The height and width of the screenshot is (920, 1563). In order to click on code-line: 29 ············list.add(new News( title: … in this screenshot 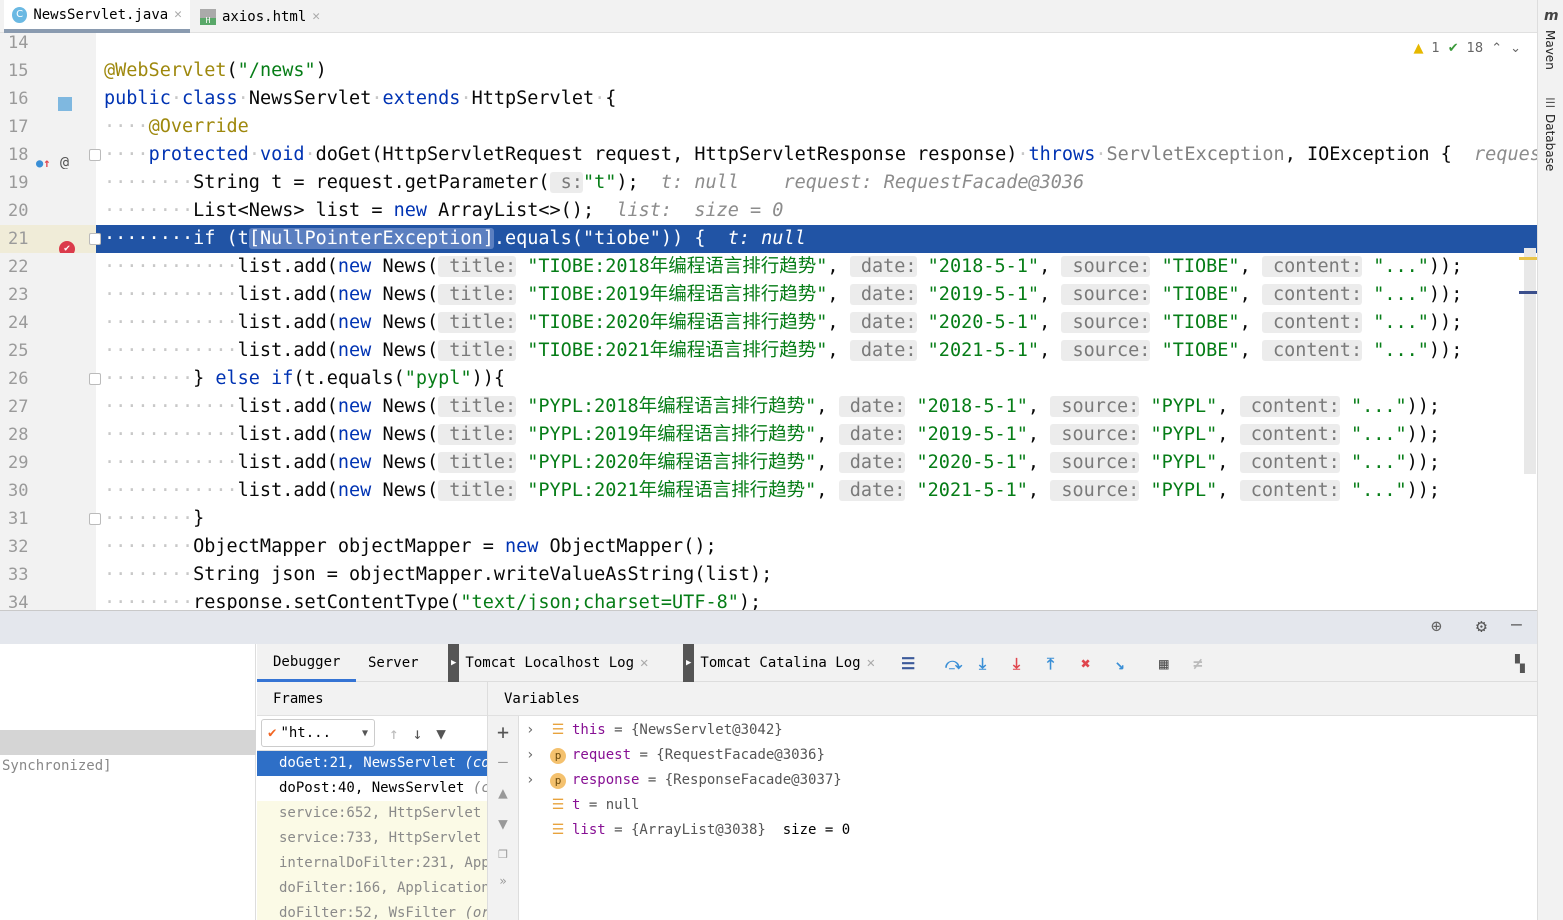, I will do `click(768, 463)`.